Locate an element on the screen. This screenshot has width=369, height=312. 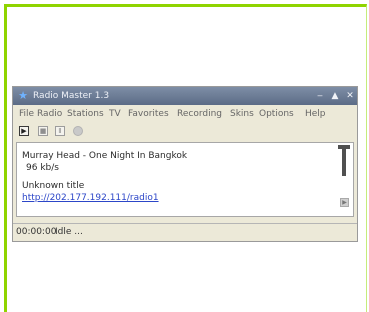
window-title: Radio Master 1.3 is located at coordinates (71, 96).